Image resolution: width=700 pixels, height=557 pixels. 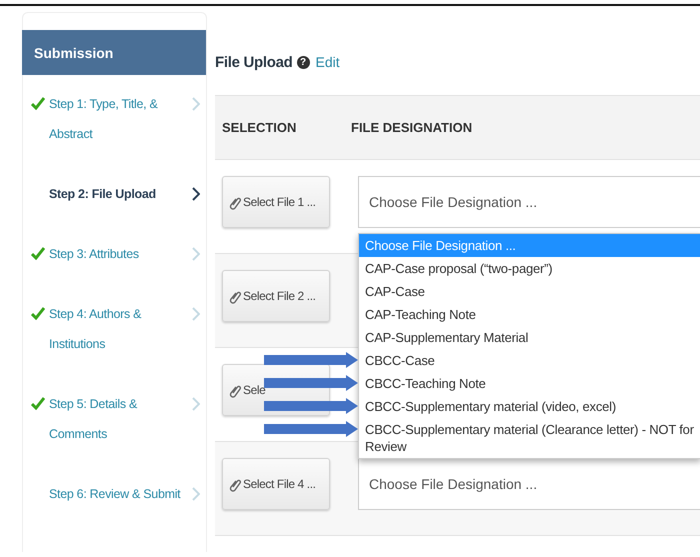 What do you see at coordinates (303, 62) in the screenshot?
I see `help-icon: ?` at bounding box center [303, 62].